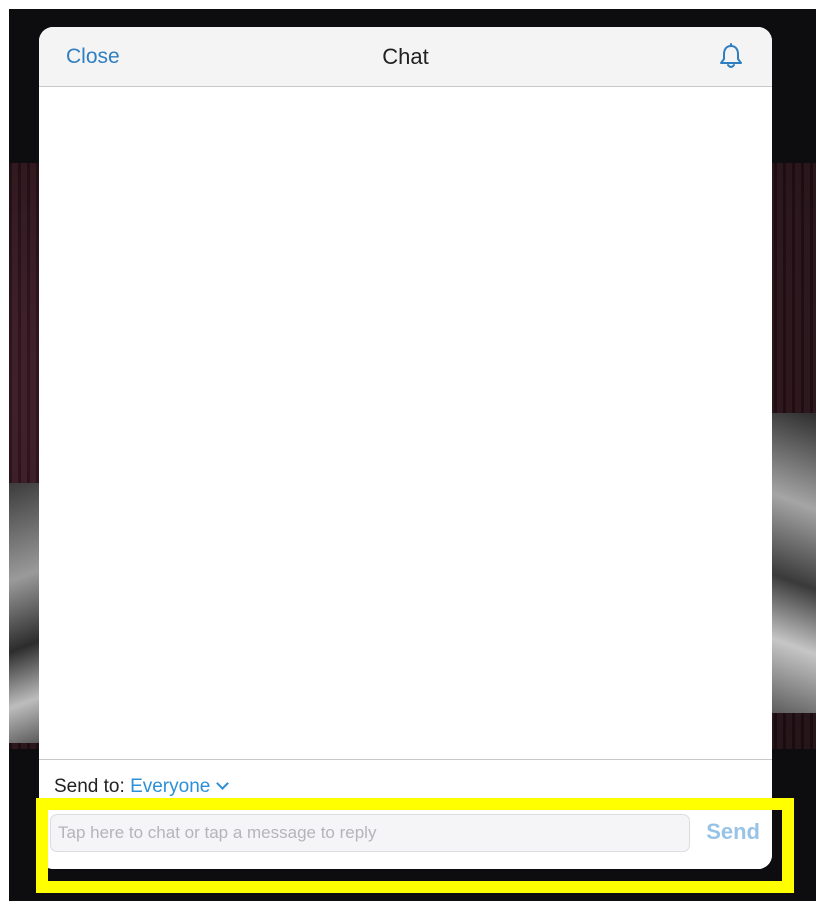  I want to click on bell-icon, so click(731, 57).